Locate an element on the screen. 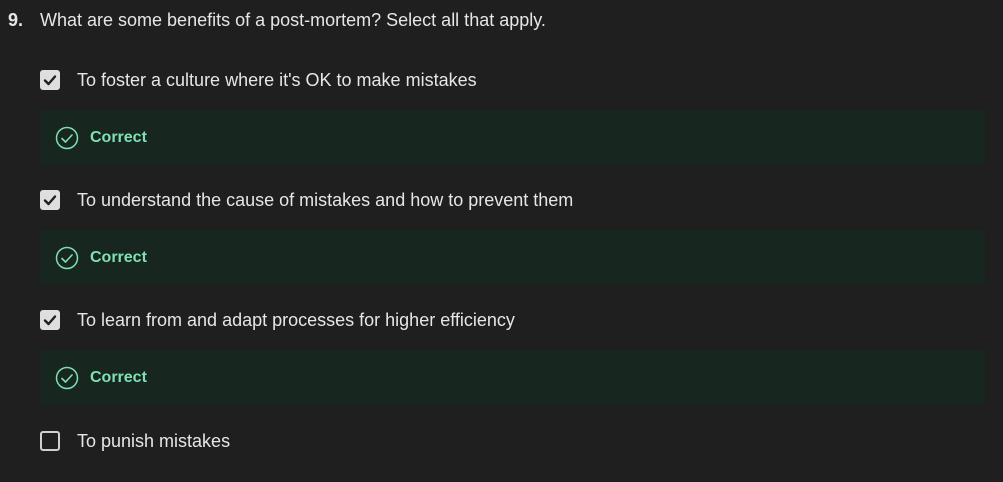 The width and height of the screenshot is (1003, 482). checkbox-unchecked is located at coordinates (50, 441).